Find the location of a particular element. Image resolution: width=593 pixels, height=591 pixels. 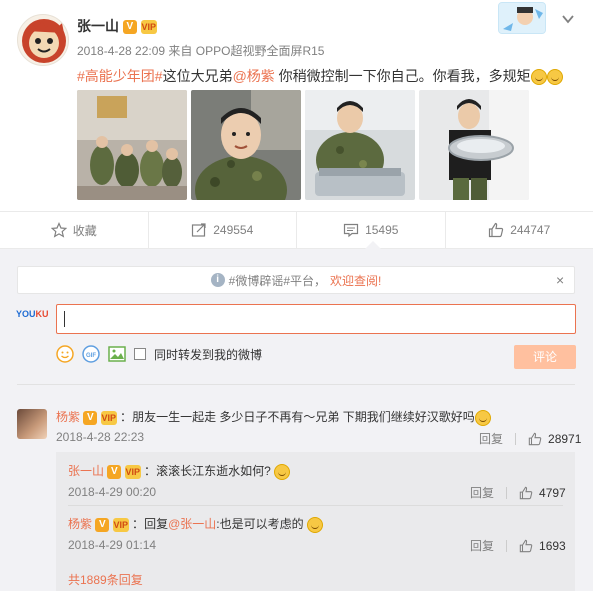

mention-link: @杨紫 is located at coordinates (254, 76).